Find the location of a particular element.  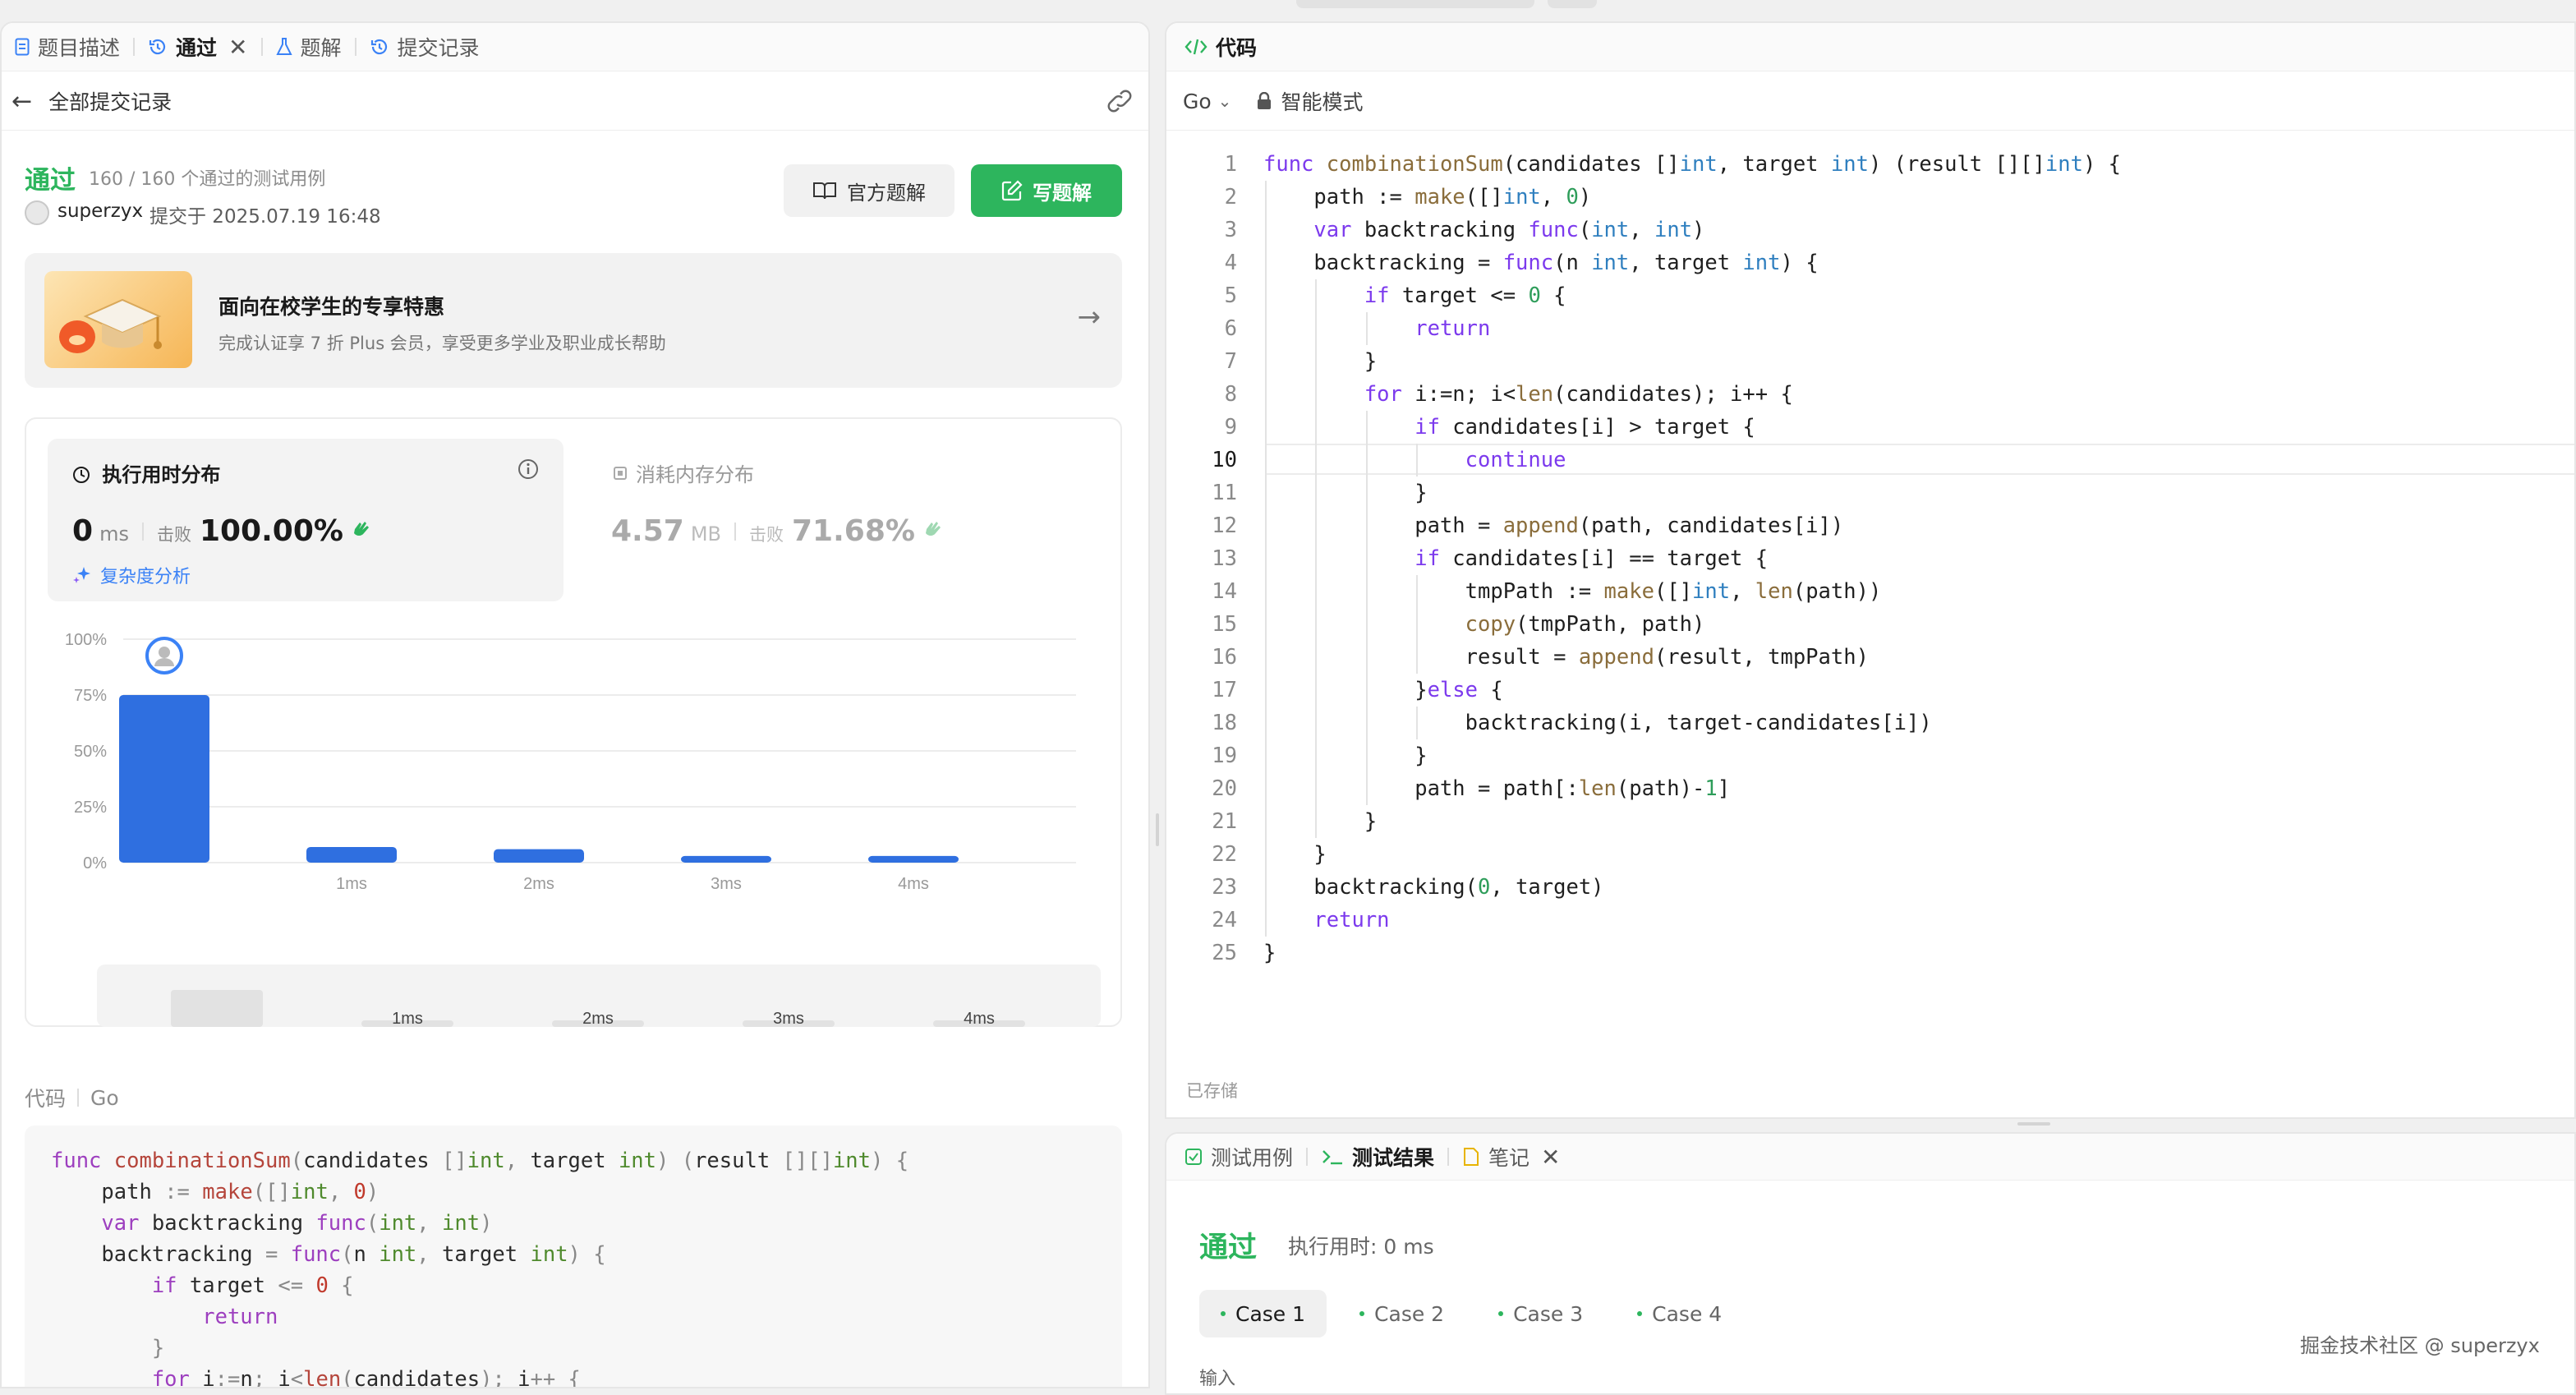

code-line: if target <= 0 { is located at coordinates (1414, 295).